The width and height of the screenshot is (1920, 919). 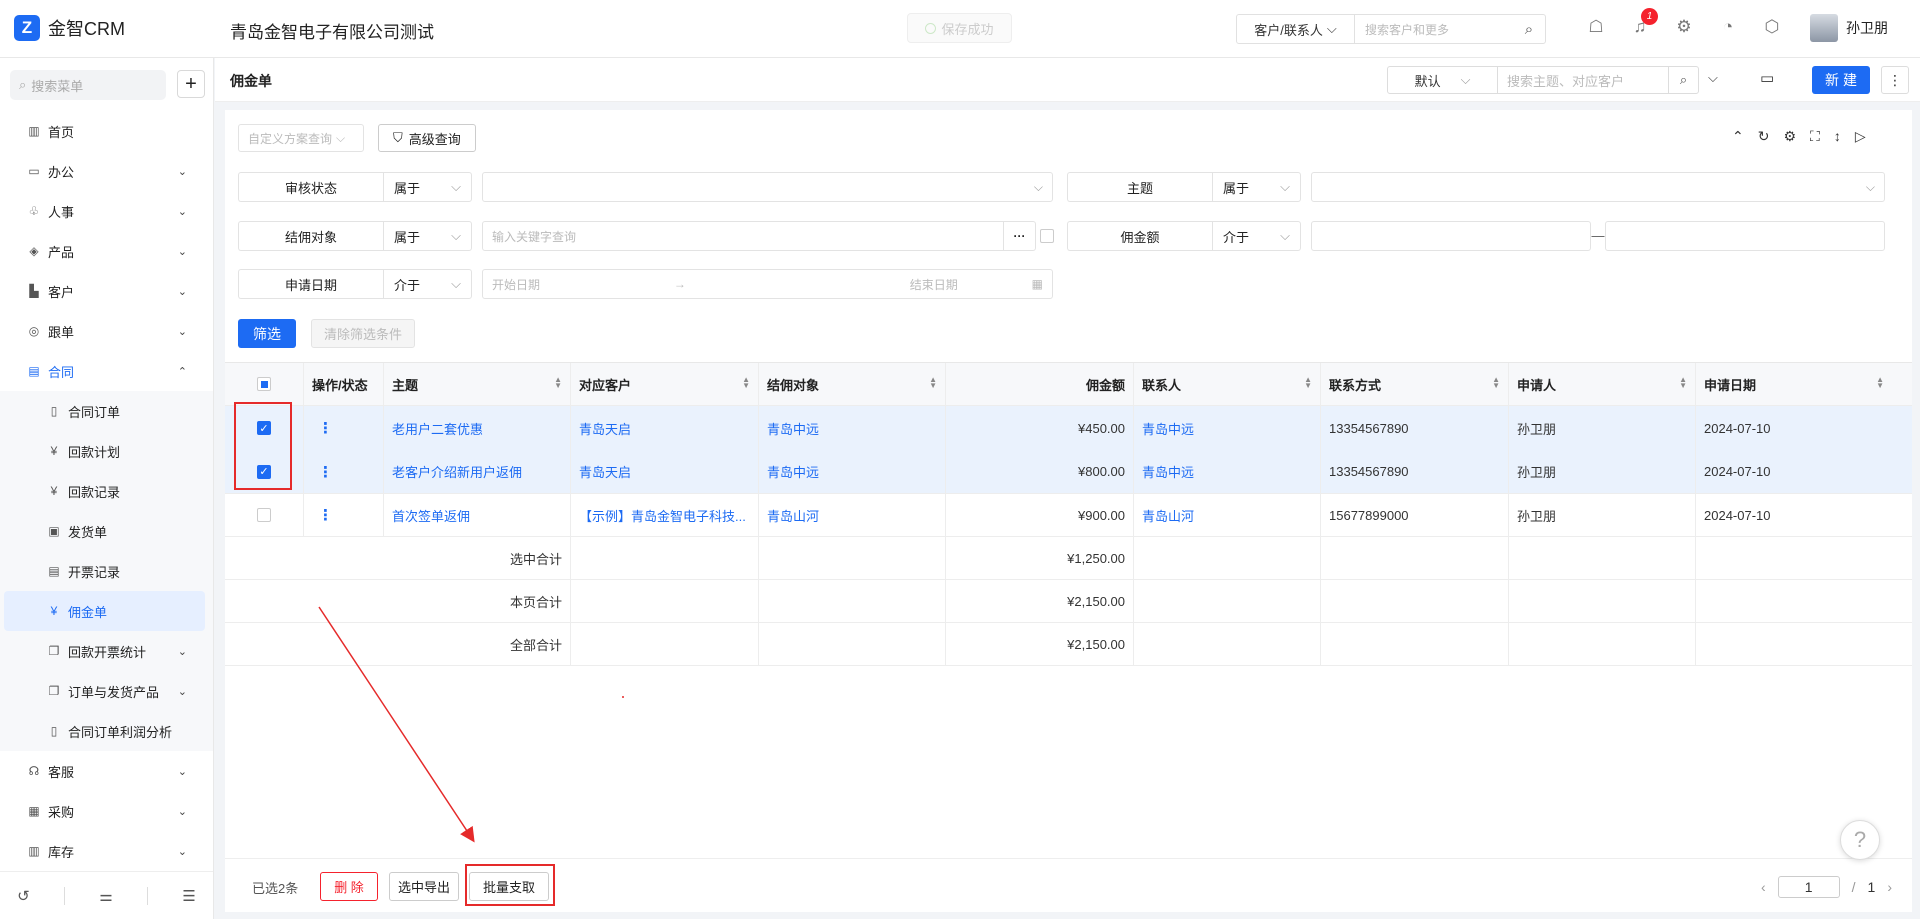 I want to click on column-header-subject: 主题 ▲ ▼, so click(x=477, y=384).